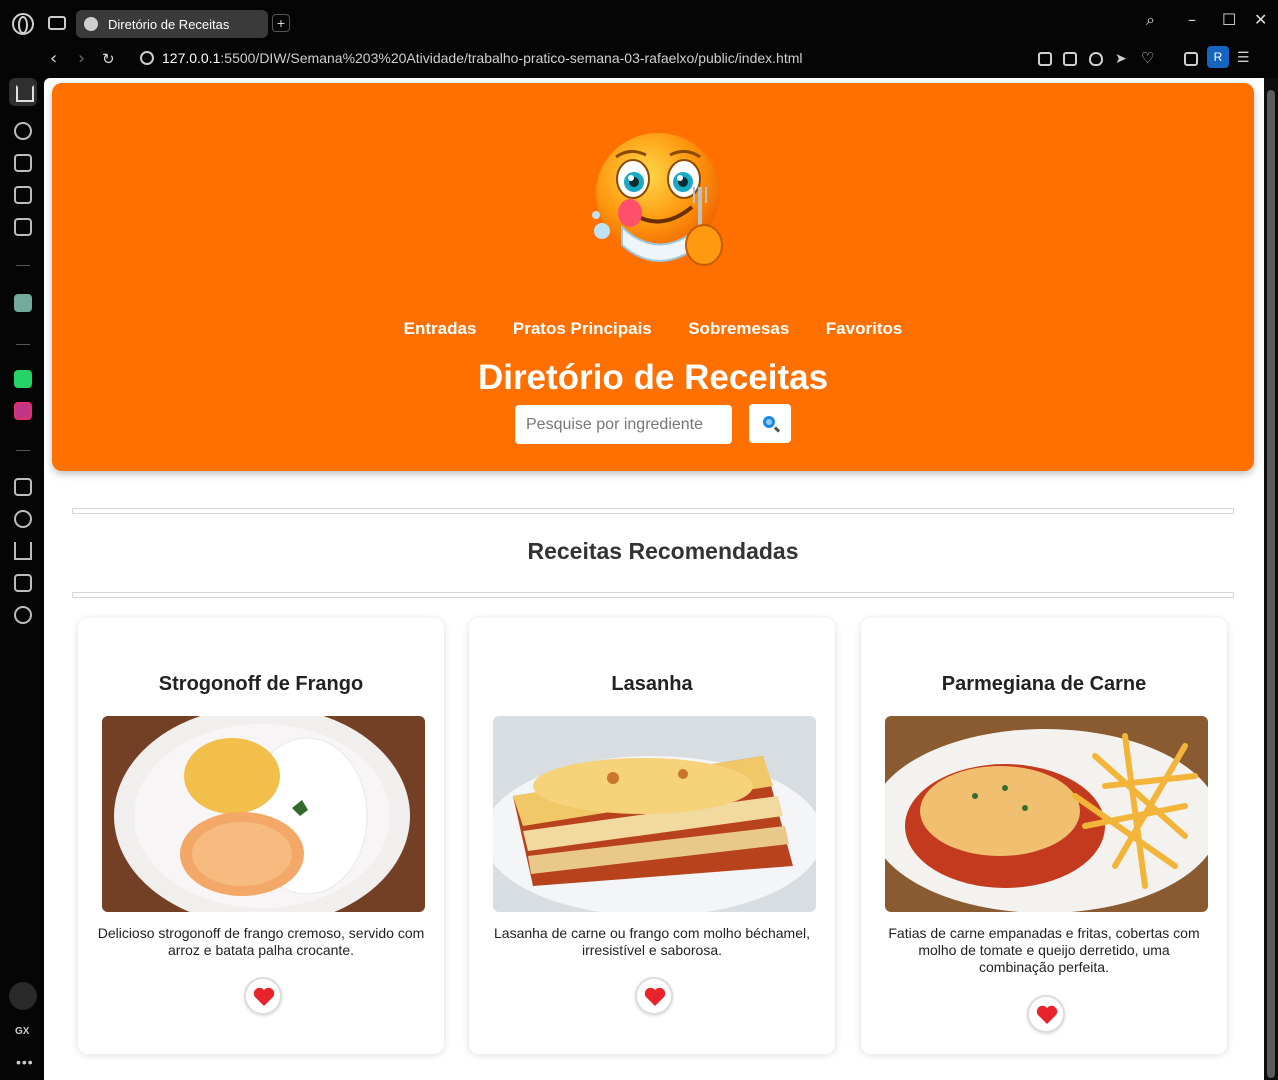 Image resolution: width=1278 pixels, height=1080 pixels. Describe the element at coordinates (1218, 57) in the screenshot. I see `profile-avatar: R` at that location.